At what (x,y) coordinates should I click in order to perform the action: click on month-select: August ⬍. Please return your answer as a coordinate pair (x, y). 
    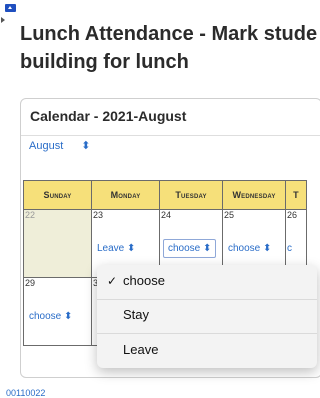
    Looking at the image, I should click on (59, 145).